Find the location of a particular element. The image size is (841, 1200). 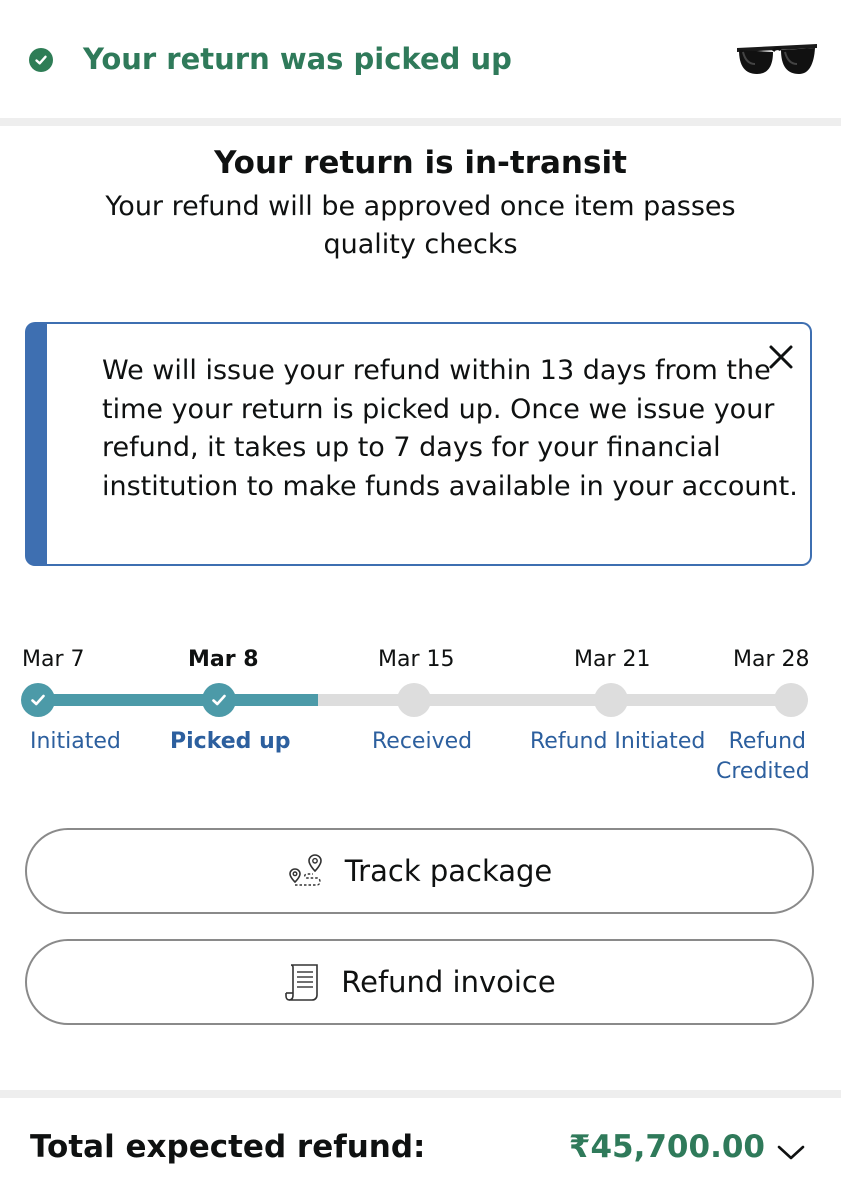

refund-invoice-button: Refund invoice is located at coordinates (419, 982).